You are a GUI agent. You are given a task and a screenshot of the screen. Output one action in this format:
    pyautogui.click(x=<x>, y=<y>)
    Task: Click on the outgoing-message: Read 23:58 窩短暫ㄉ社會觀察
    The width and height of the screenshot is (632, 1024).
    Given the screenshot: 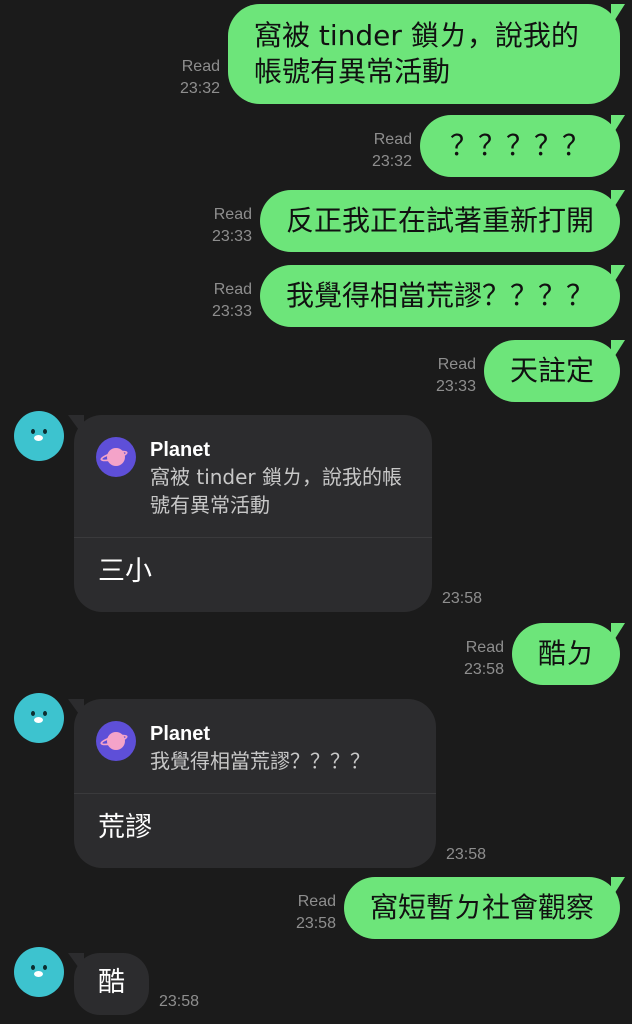 What is the action you would take?
    pyautogui.click(x=458, y=908)
    